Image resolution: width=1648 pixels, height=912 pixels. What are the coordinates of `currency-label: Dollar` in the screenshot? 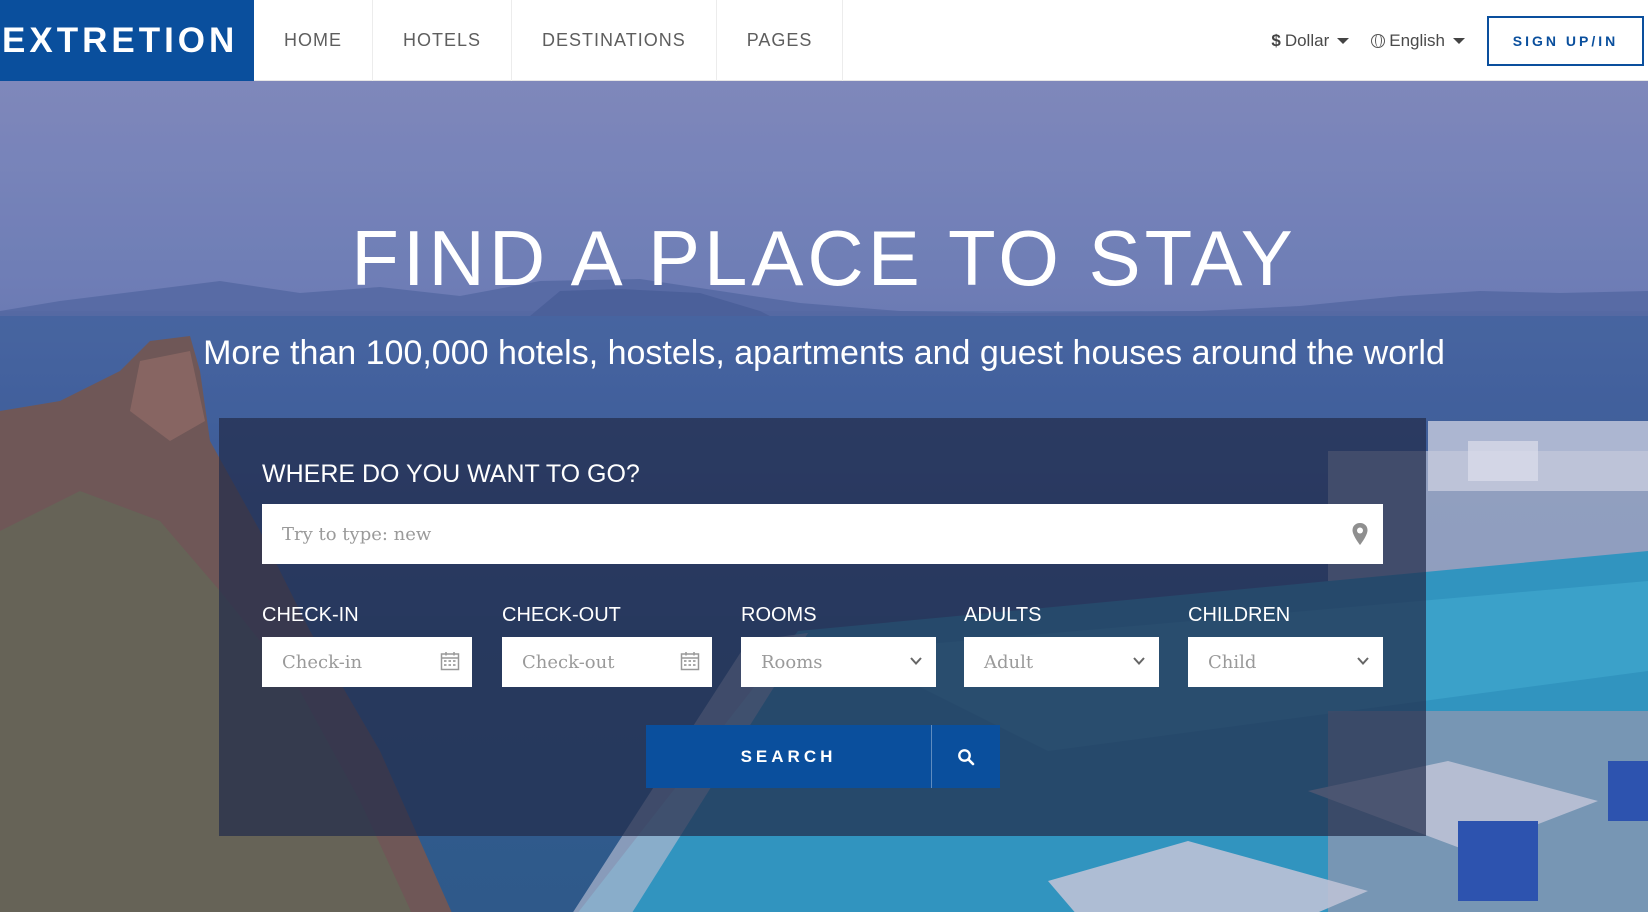 It's located at (1307, 40).